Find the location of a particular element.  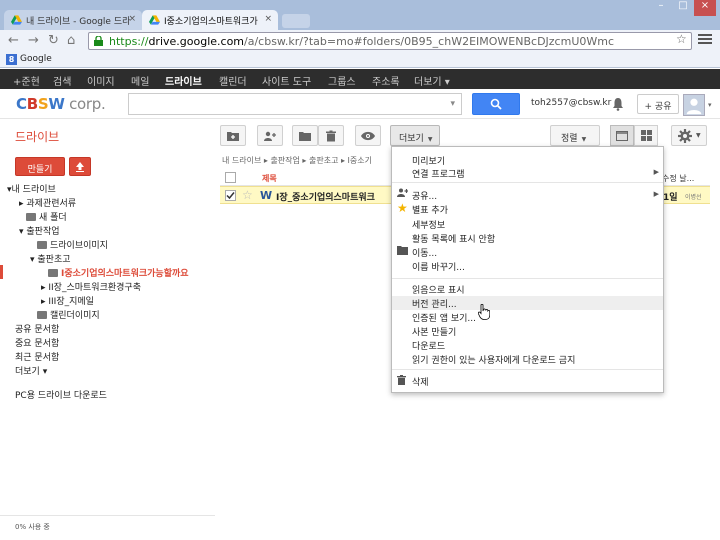

delete-button is located at coordinates (331, 135).